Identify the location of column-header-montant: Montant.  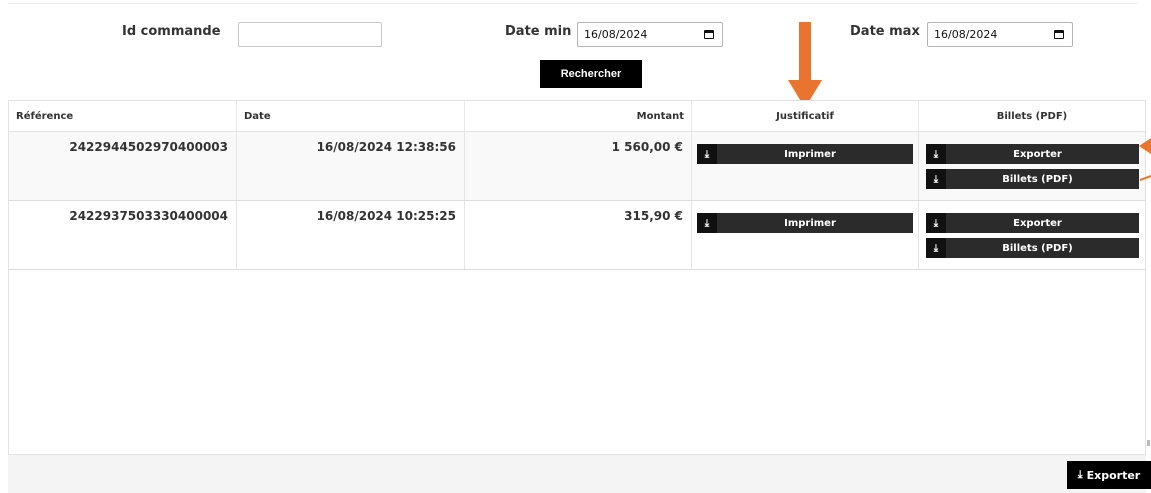
(578, 116).